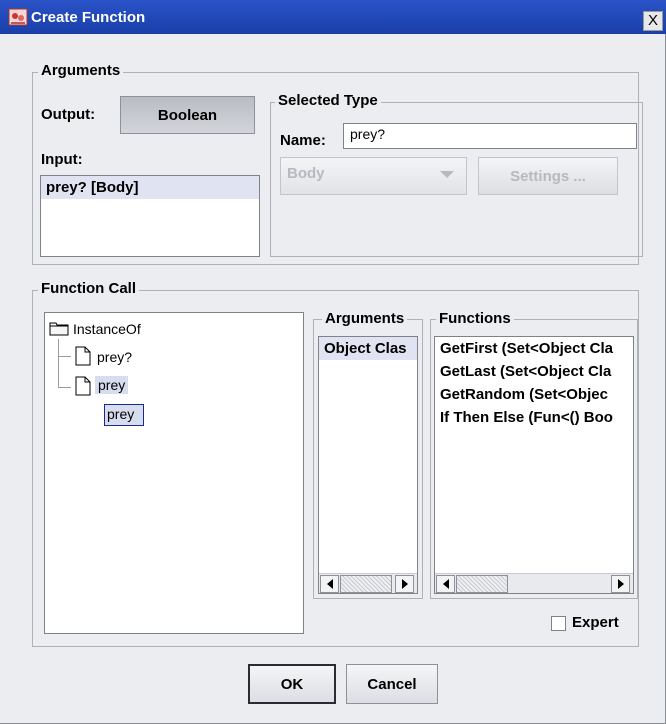 This screenshot has width=666, height=724. Describe the element at coordinates (392, 684) in the screenshot. I see `cancel-button: Cancel` at that location.